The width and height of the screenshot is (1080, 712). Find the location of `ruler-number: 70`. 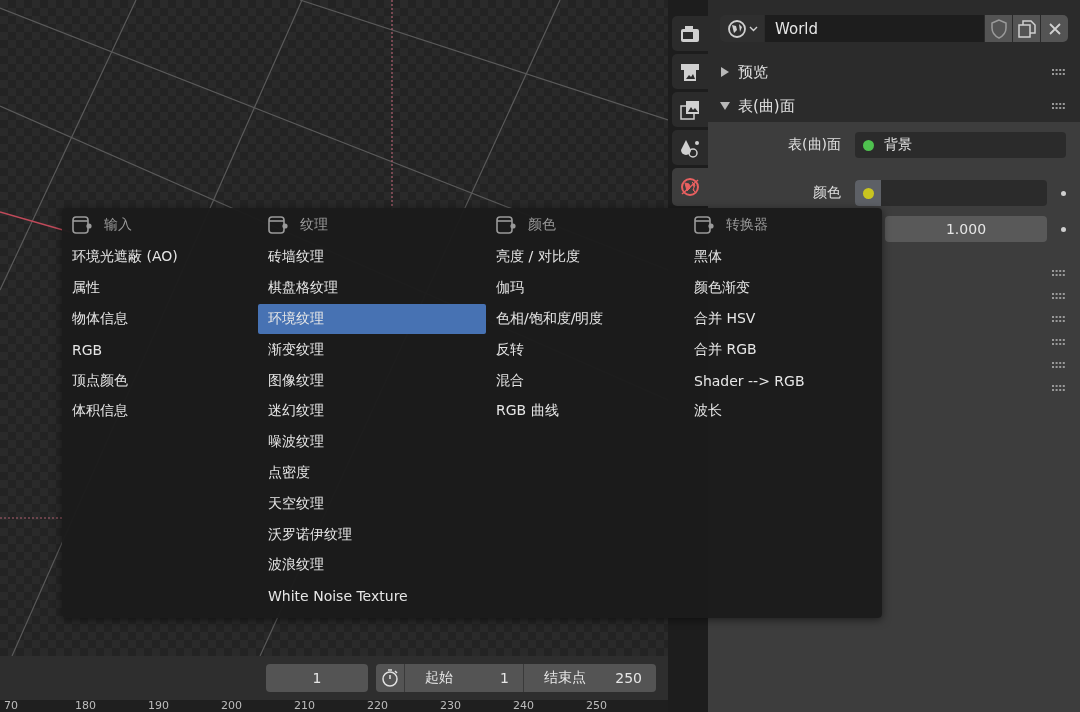

ruler-number: 70 is located at coordinates (11, 706).